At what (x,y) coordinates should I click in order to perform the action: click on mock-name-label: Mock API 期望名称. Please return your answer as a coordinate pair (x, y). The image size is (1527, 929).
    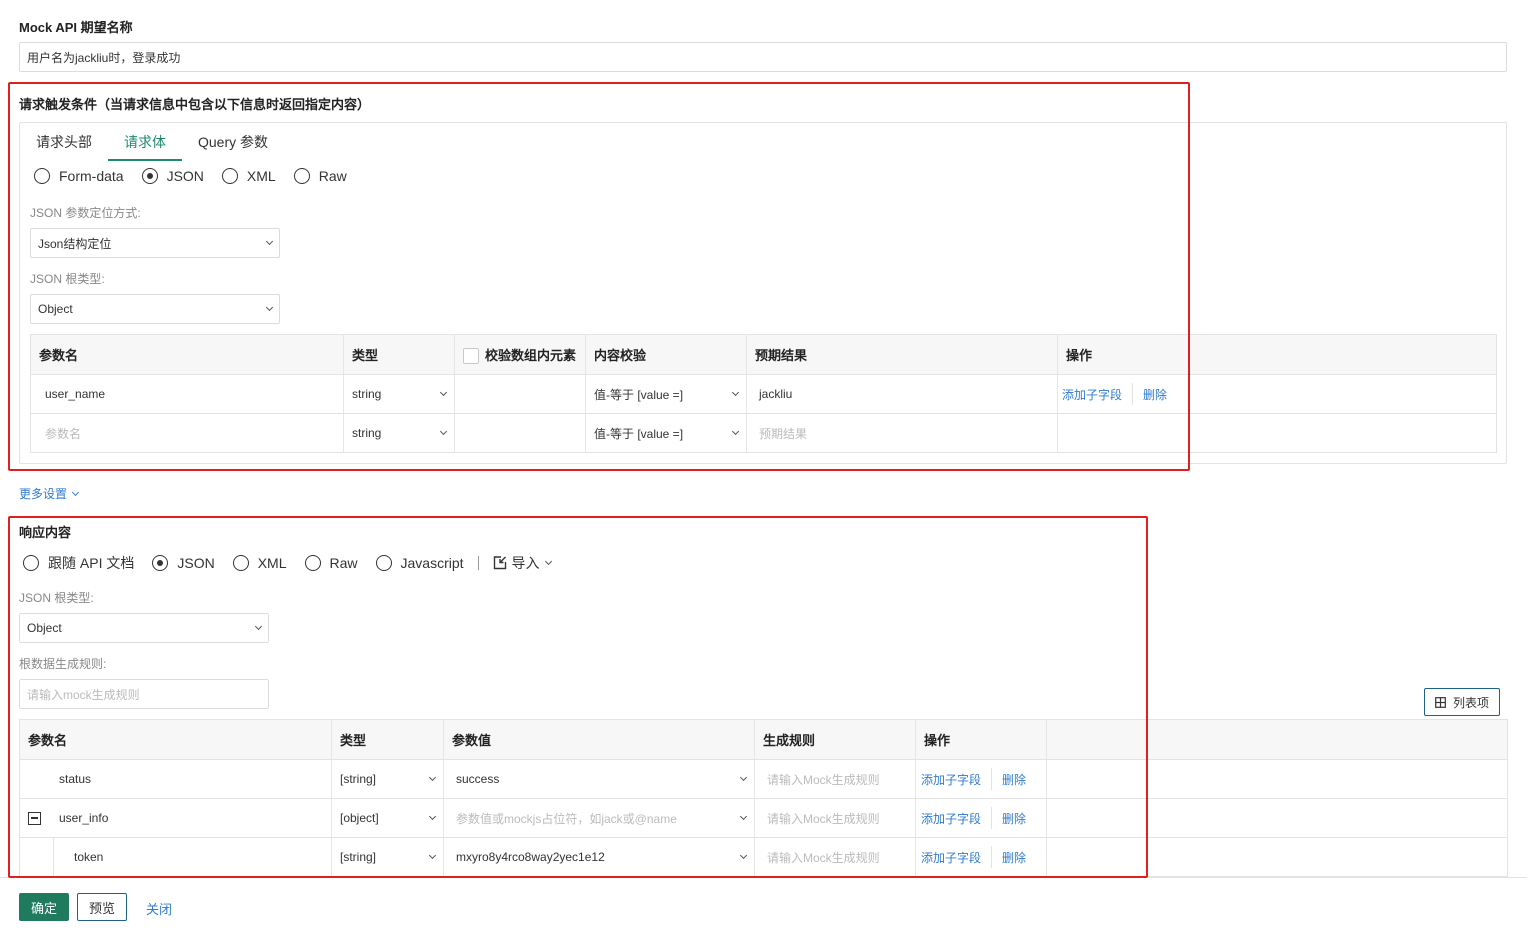
    Looking at the image, I should click on (76, 27).